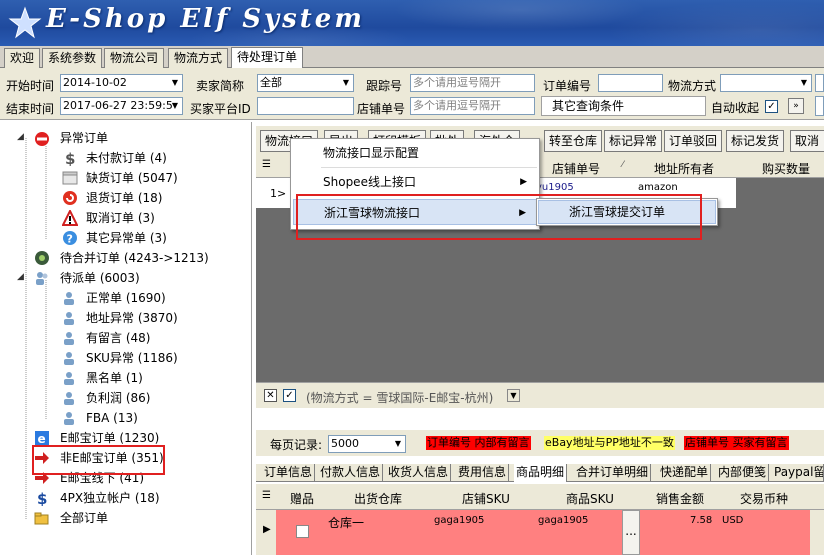  What do you see at coordinates (693, 141) in the screenshot?
I see `reject-order-button: 订单驳回` at bounding box center [693, 141].